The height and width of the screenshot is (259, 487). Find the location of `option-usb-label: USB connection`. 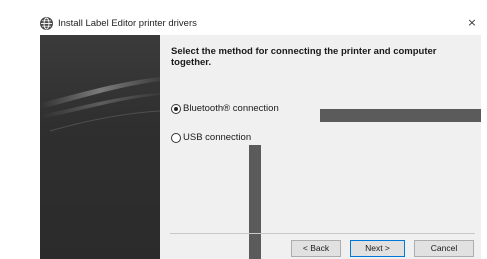

option-usb-label: USB connection is located at coordinates (217, 137).